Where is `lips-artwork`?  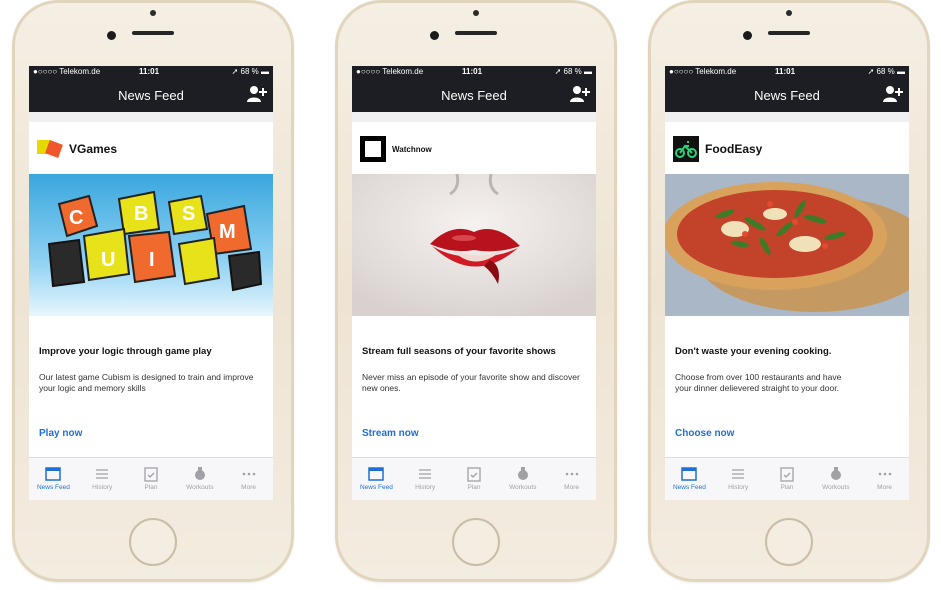 lips-artwork is located at coordinates (474, 245).